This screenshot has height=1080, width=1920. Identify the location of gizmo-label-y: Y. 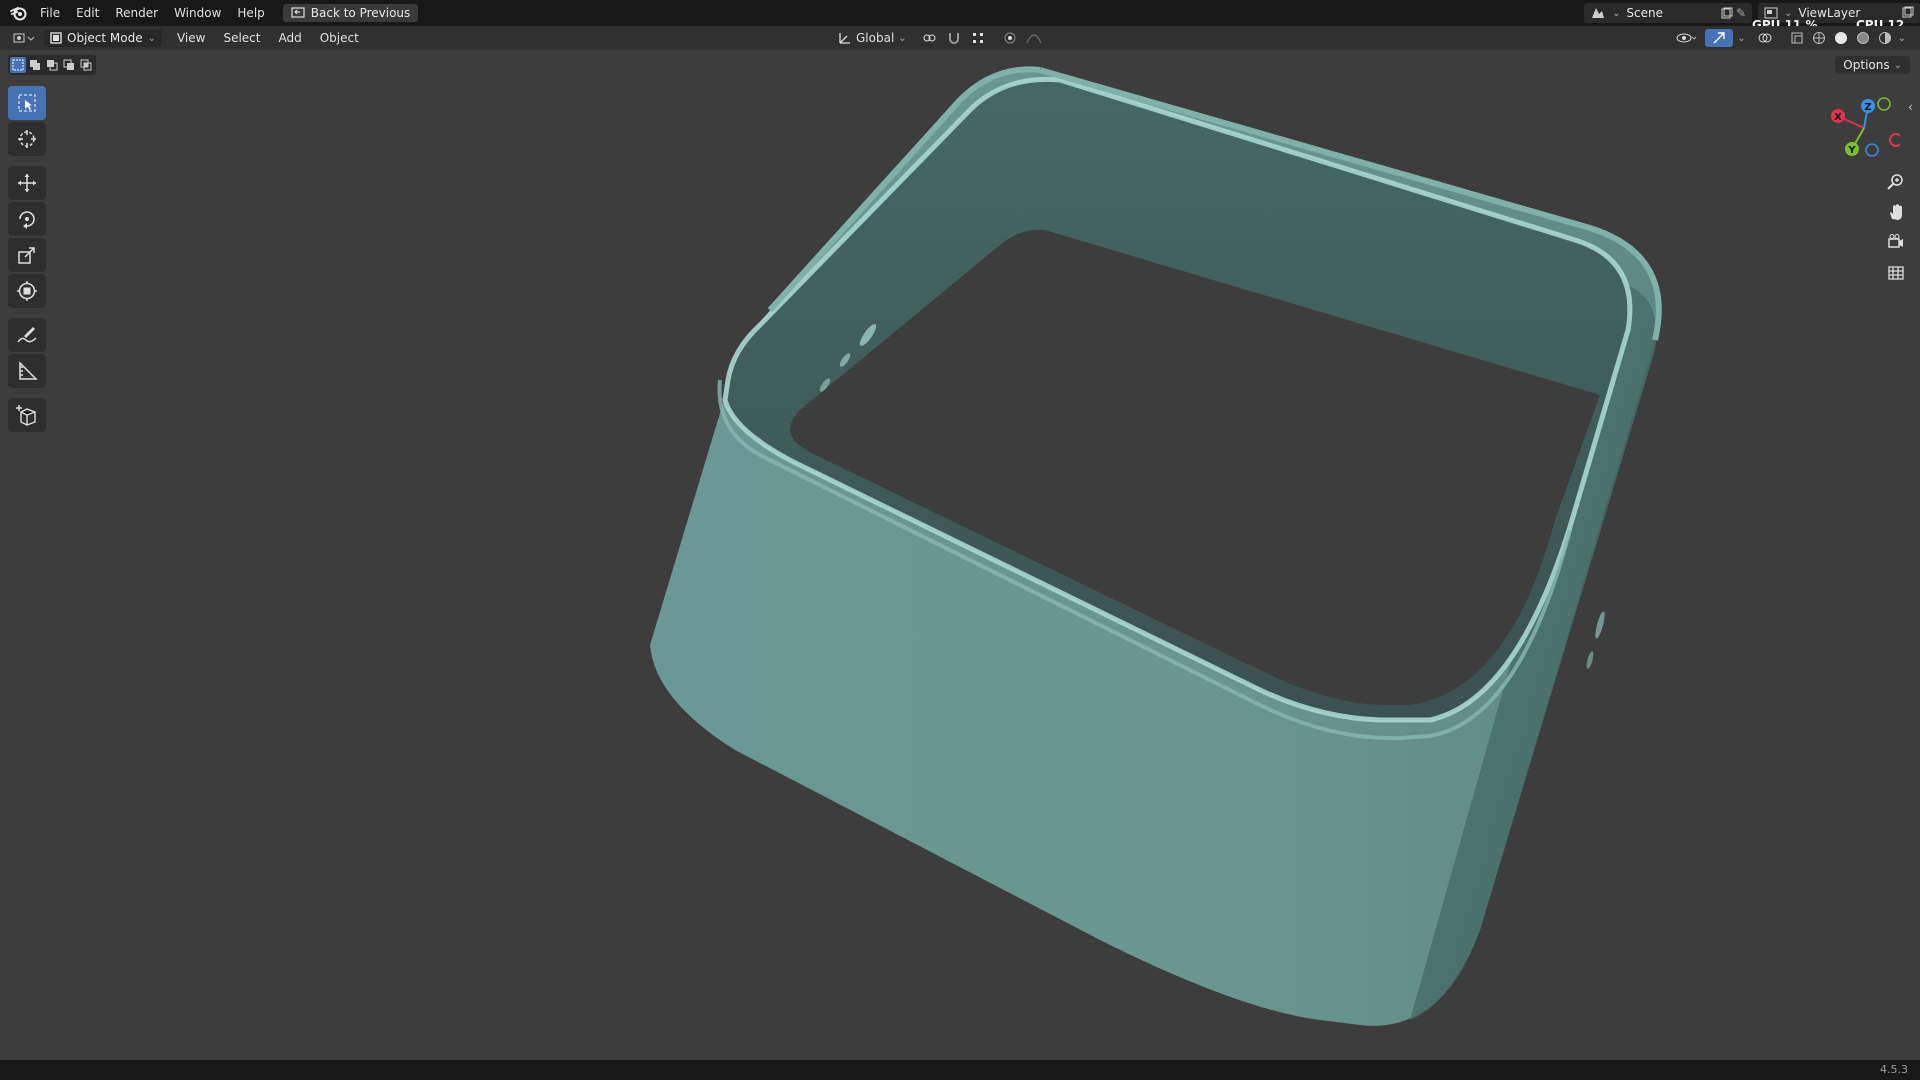
(1851, 150).